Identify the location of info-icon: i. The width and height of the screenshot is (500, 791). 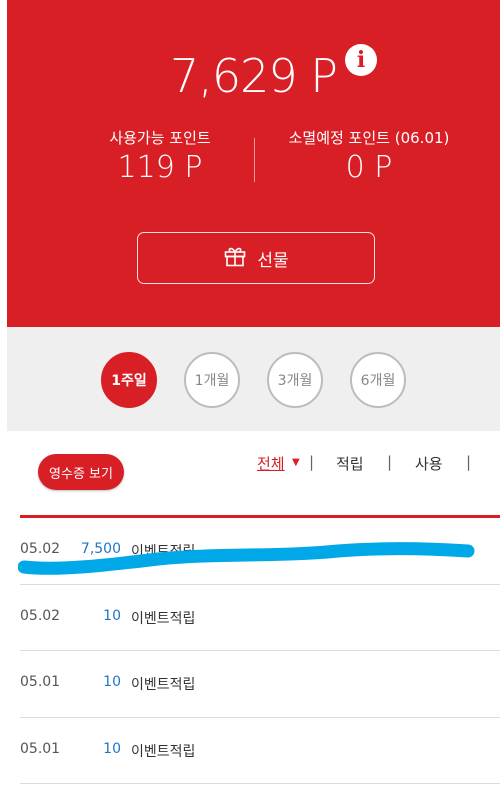
(361, 60).